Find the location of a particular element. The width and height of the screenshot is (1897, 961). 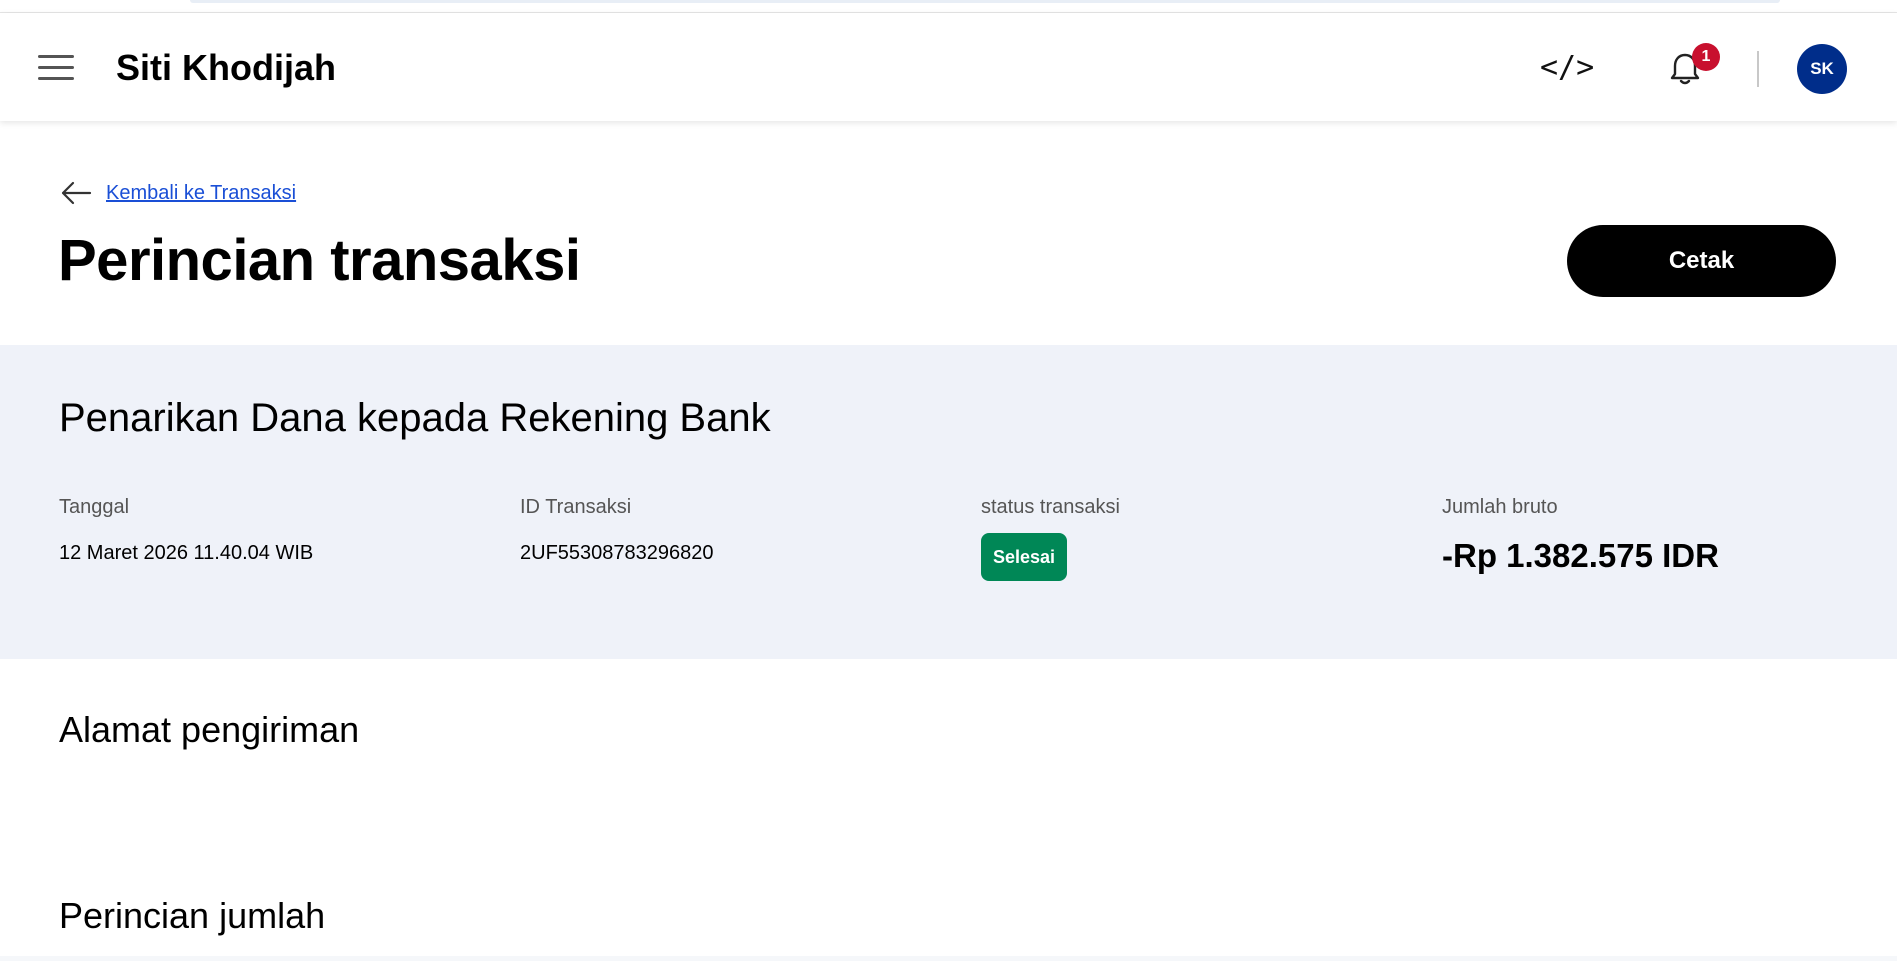

app-header: Siti Khodijah </> 1 SK is located at coordinates (948, 67).